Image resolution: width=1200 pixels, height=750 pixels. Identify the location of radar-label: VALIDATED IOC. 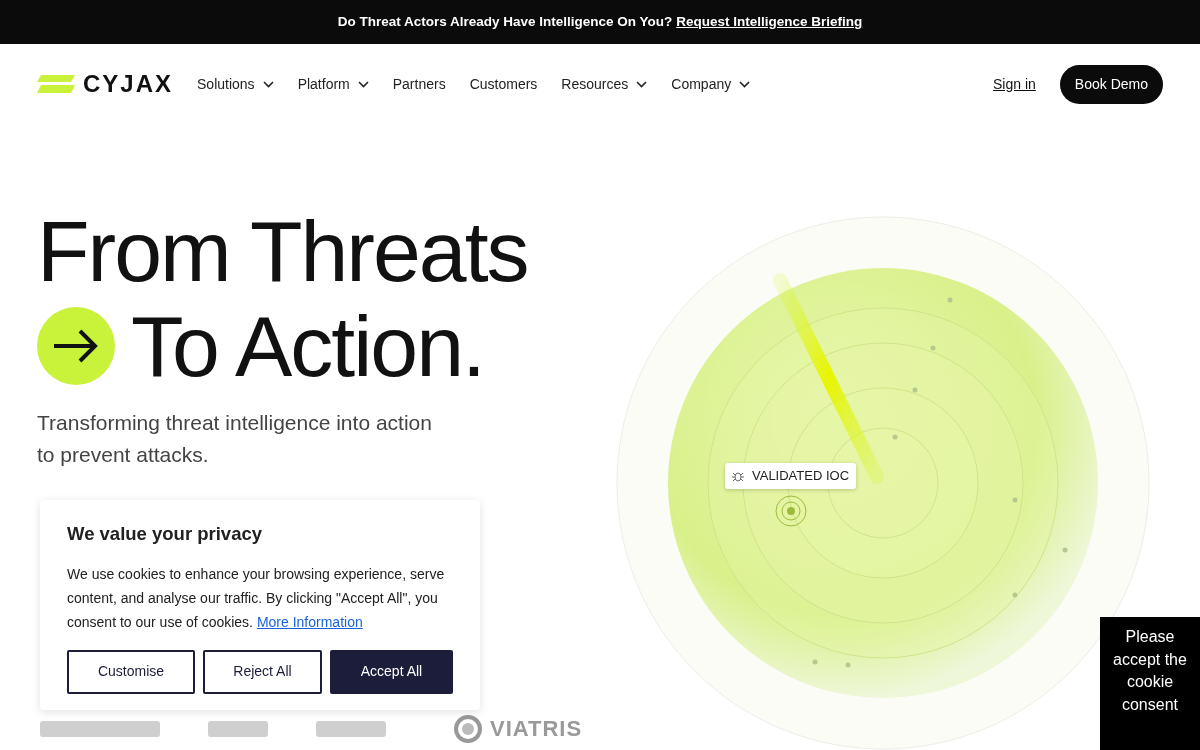
(801, 476).